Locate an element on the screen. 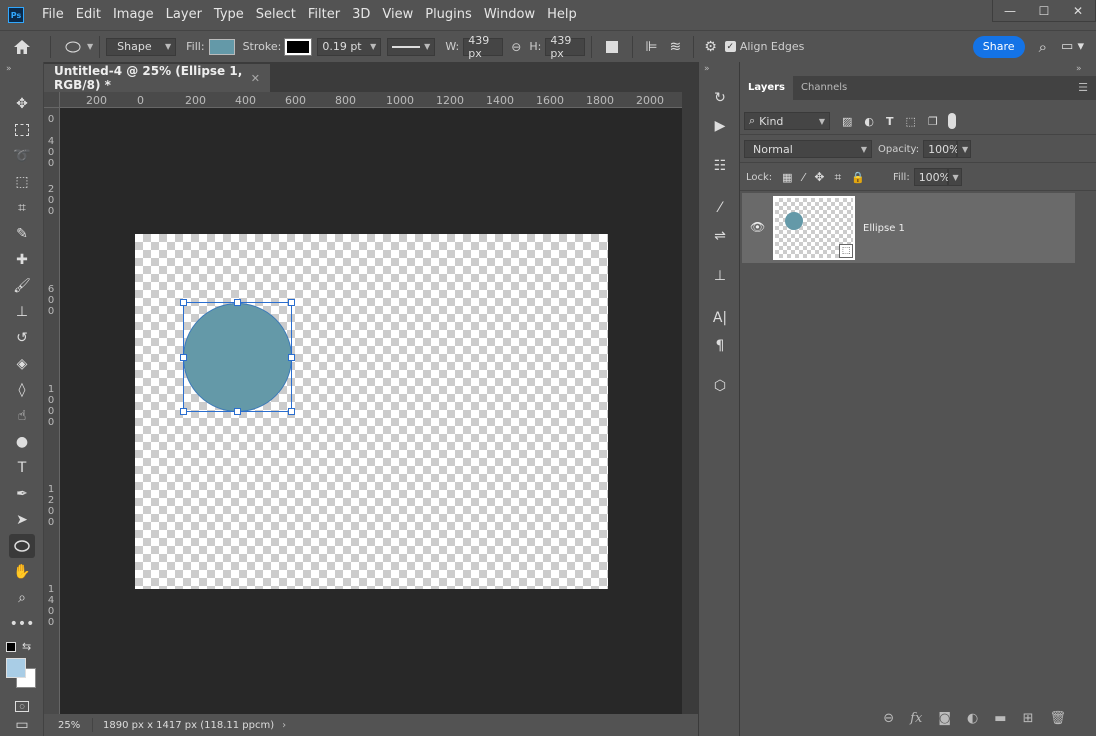 The image size is (1096, 736). vertical-scrollbar is located at coordinates (690, 403).